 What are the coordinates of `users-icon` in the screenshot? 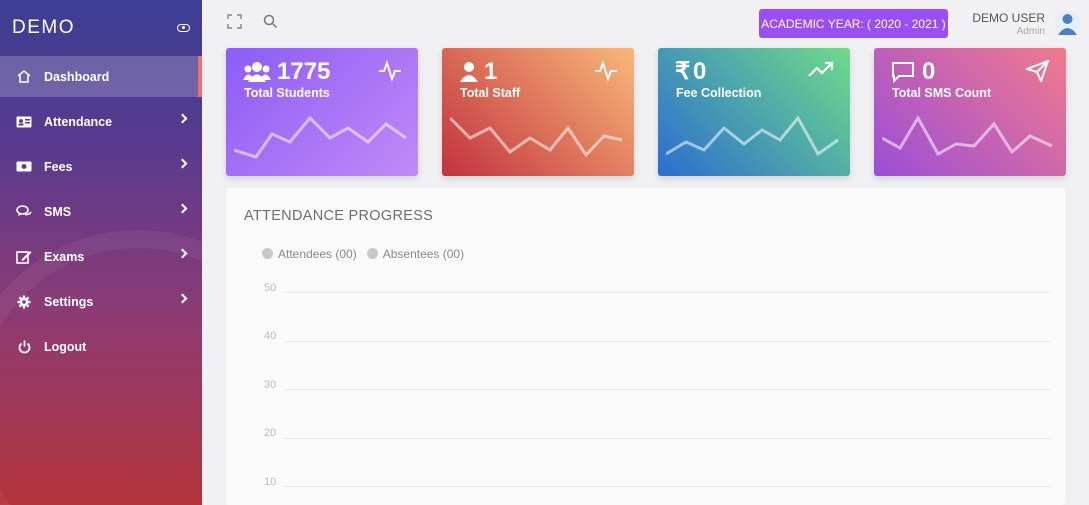 It's located at (257, 74).